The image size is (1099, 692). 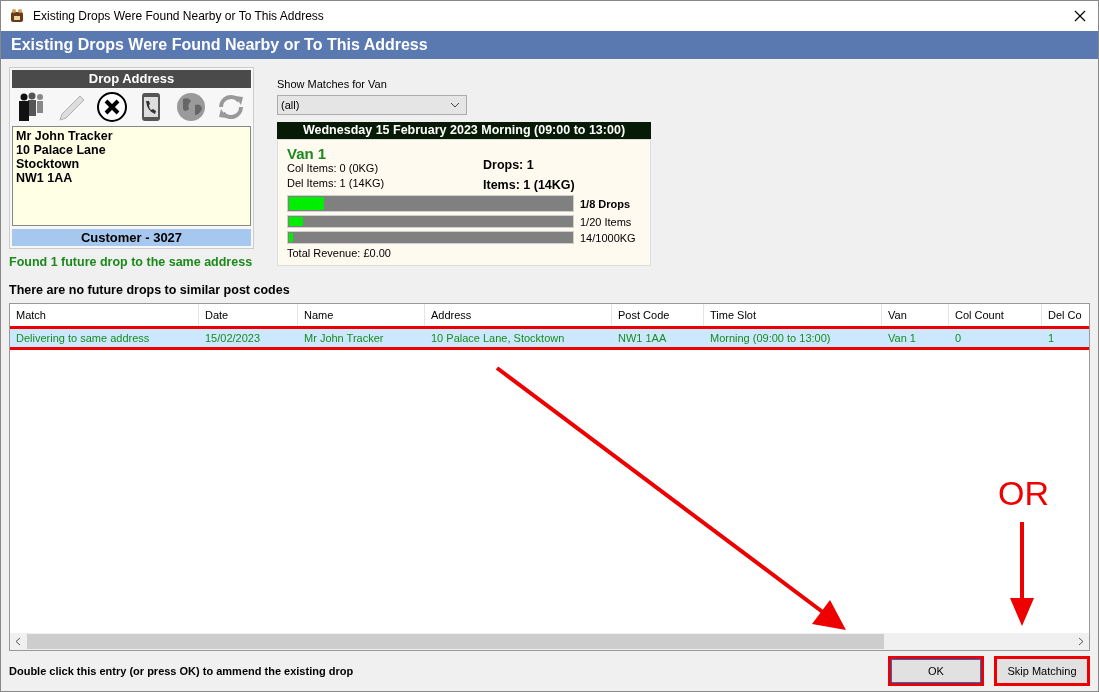 What do you see at coordinates (17, 16) in the screenshot?
I see `app-icon` at bounding box center [17, 16].